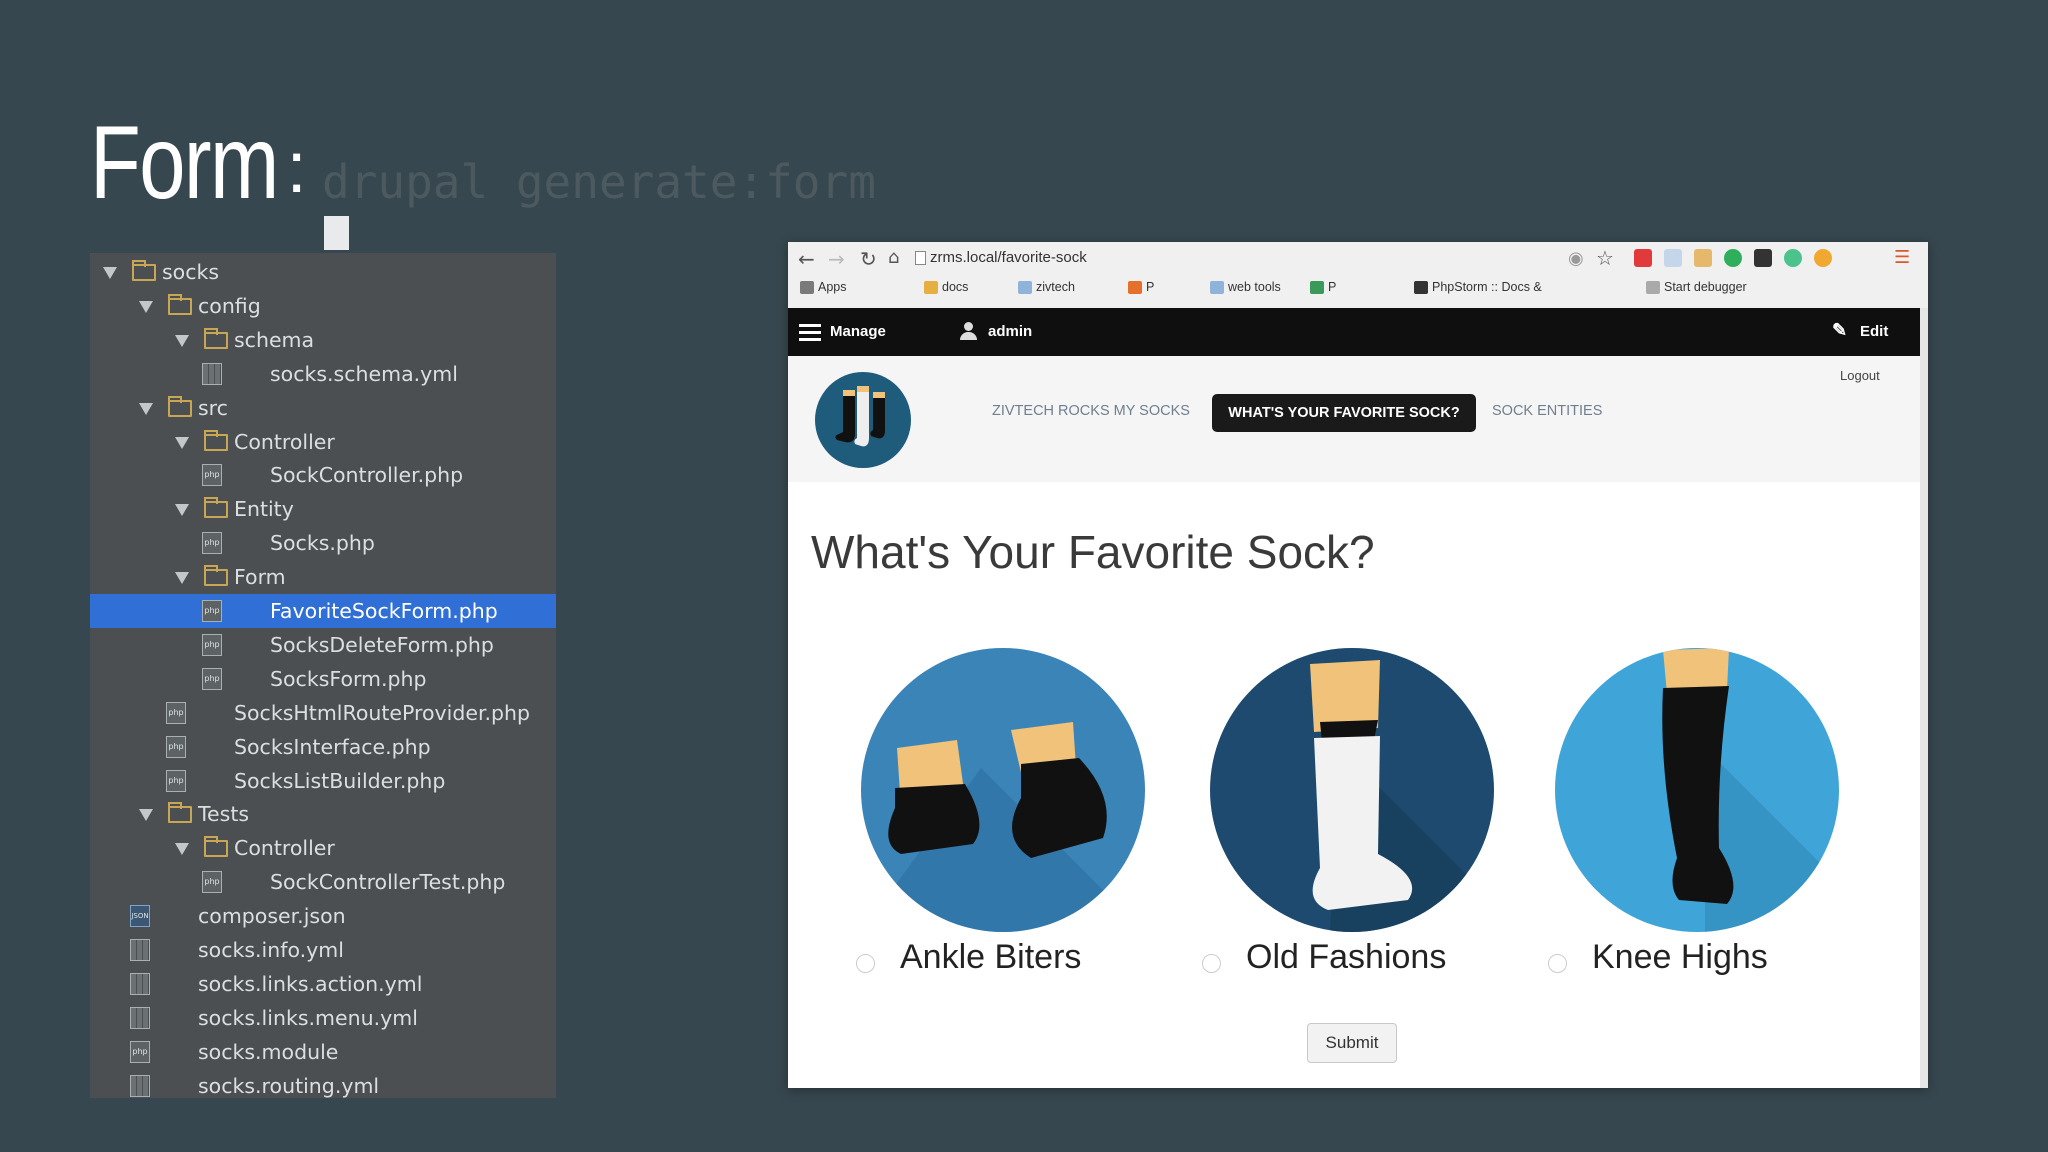 The height and width of the screenshot is (1152, 2048). What do you see at coordinates (920, 258) in the screenshot?
I see `page-icon` at bounding box center [920, 258].